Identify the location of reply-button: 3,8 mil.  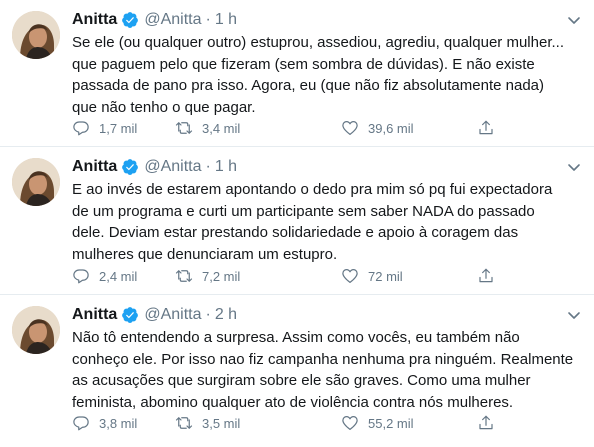
(104, 423).